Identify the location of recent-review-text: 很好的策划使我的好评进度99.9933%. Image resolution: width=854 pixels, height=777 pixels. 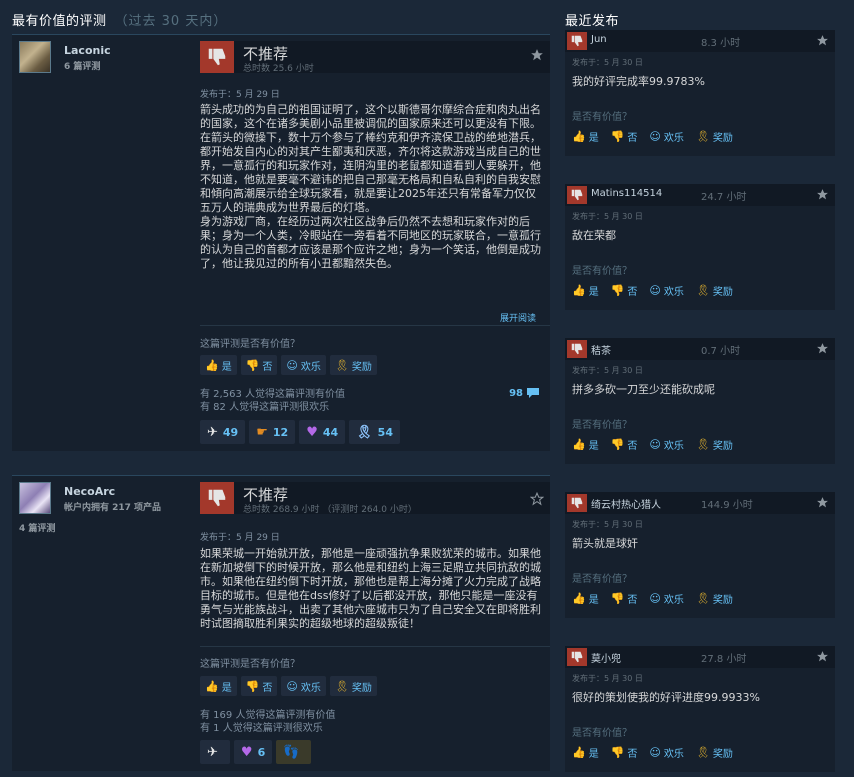
(666, 697).